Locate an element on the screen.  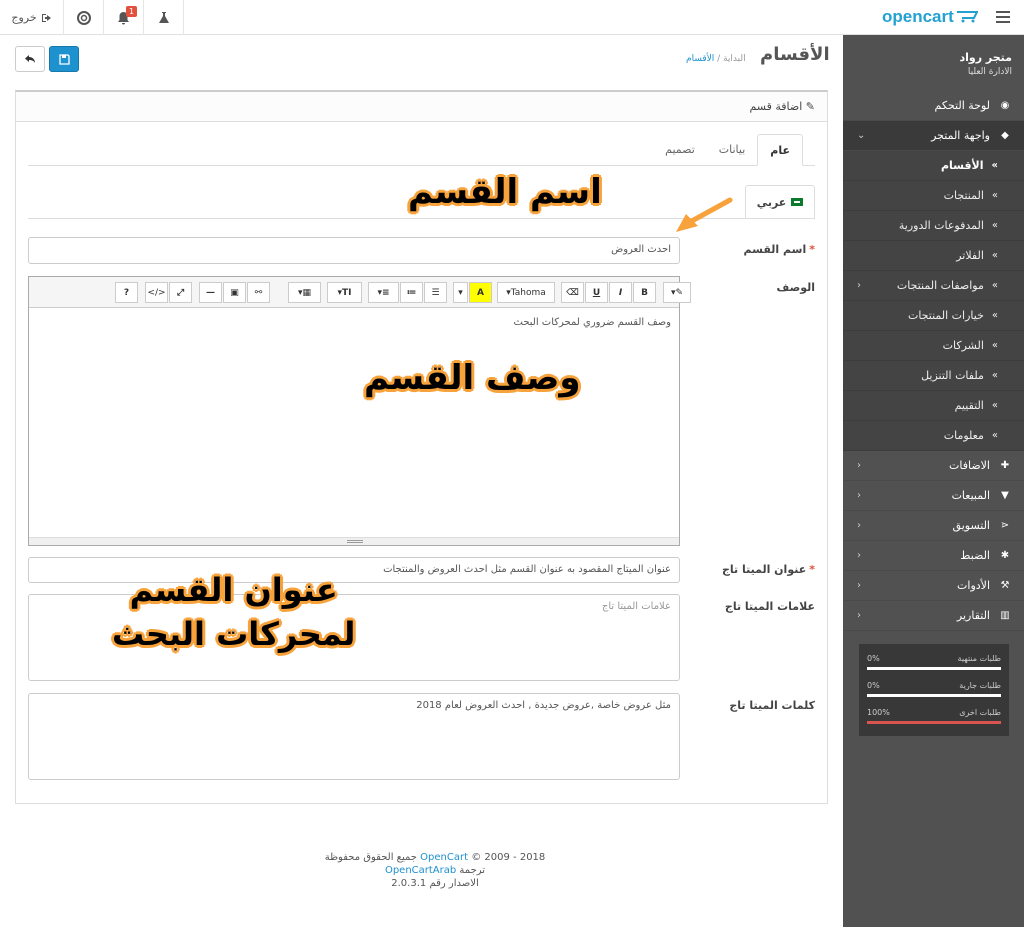
link-icon: ⚯ is located at coordinates (258, 292).